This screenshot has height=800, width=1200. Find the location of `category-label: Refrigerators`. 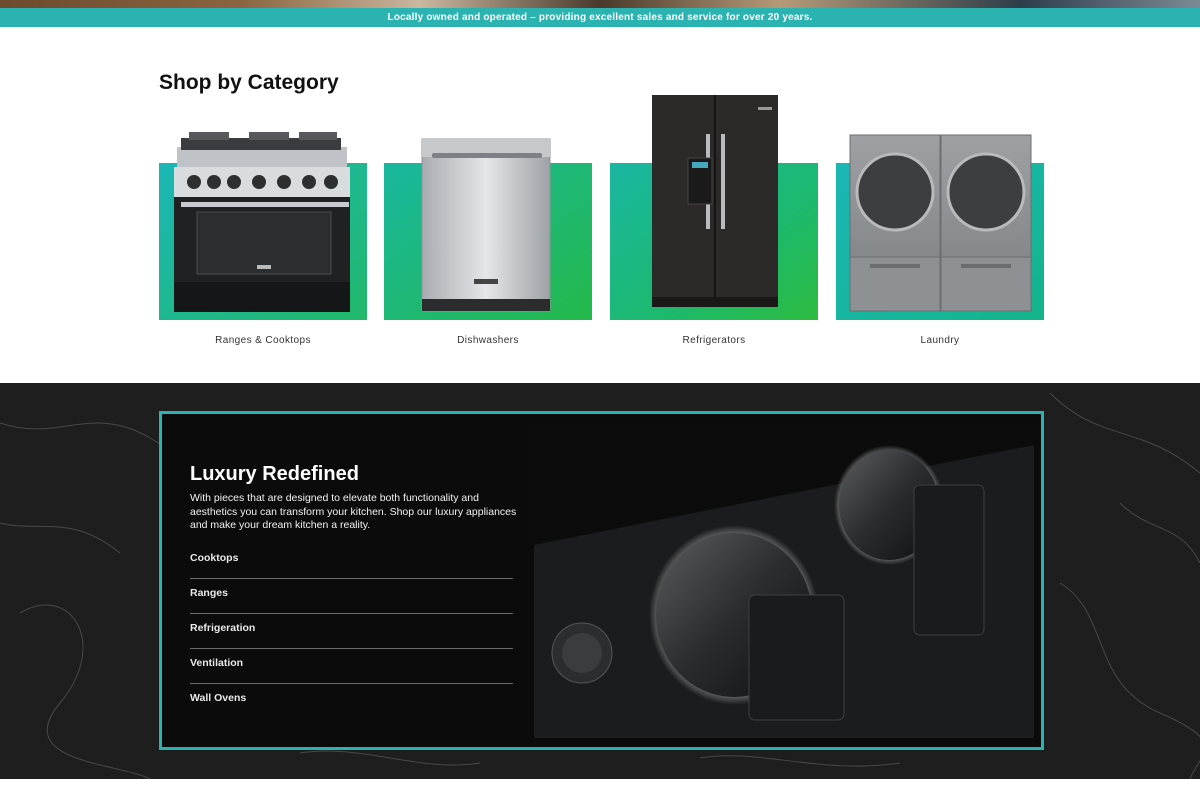

category-label: Refrigerators is located at coordinates (714, 340).